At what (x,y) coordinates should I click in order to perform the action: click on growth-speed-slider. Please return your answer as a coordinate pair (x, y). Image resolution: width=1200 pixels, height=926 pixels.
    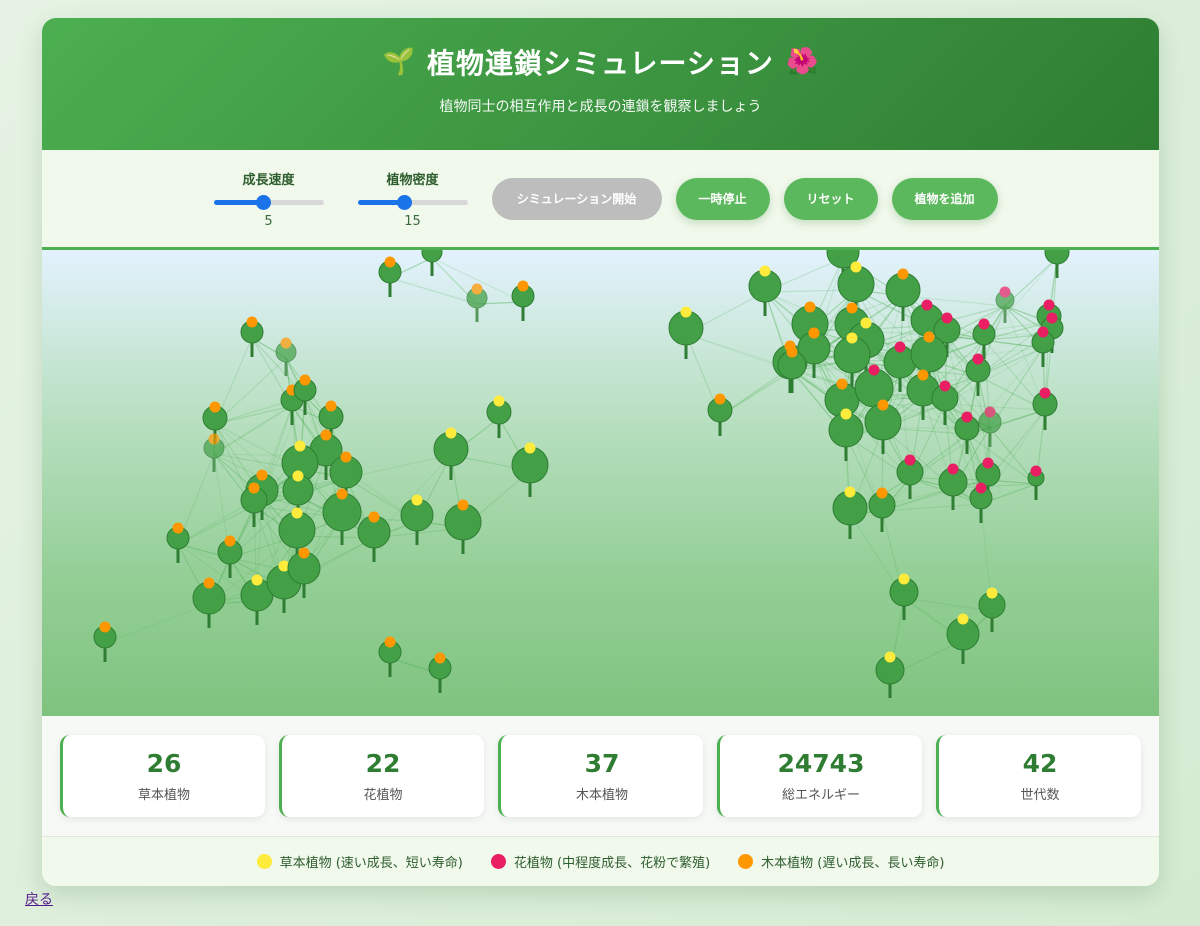
    Looking at the image, I should click on (268, 202).